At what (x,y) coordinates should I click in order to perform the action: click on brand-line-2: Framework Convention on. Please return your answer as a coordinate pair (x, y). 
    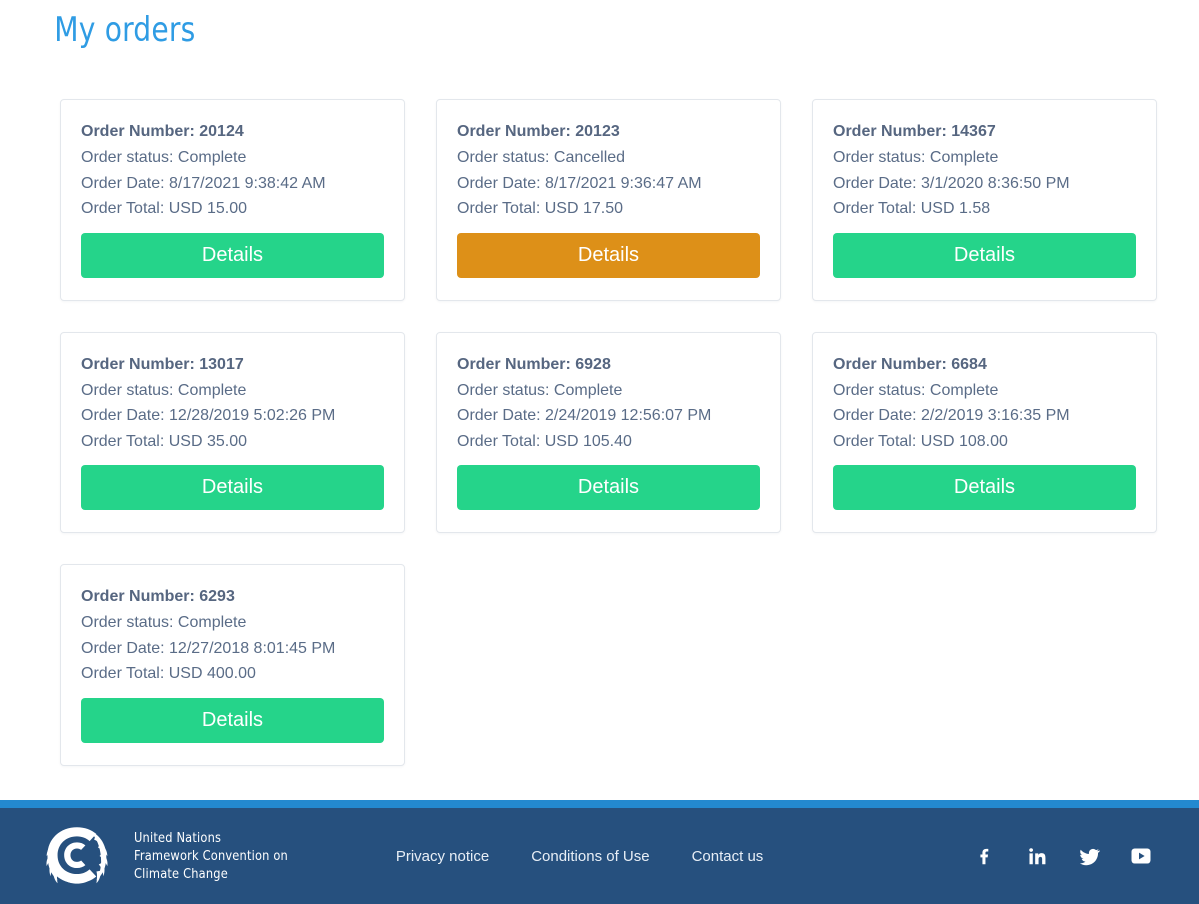
    Looking at the image, I should click on (211, 856).